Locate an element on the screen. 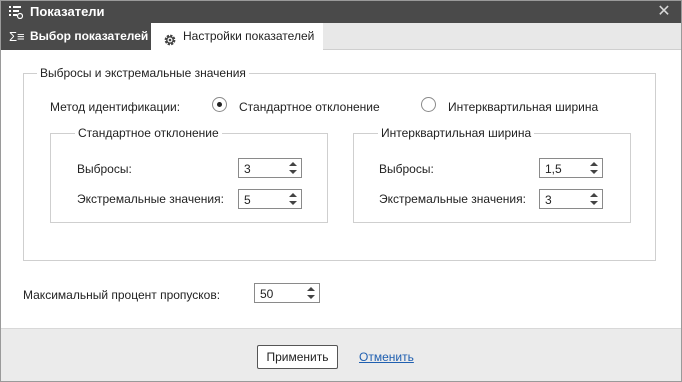 The height and width of the screenshot is (382, 682). iqr-extreme-stepper: 3 is located at coordinates (571, 199).